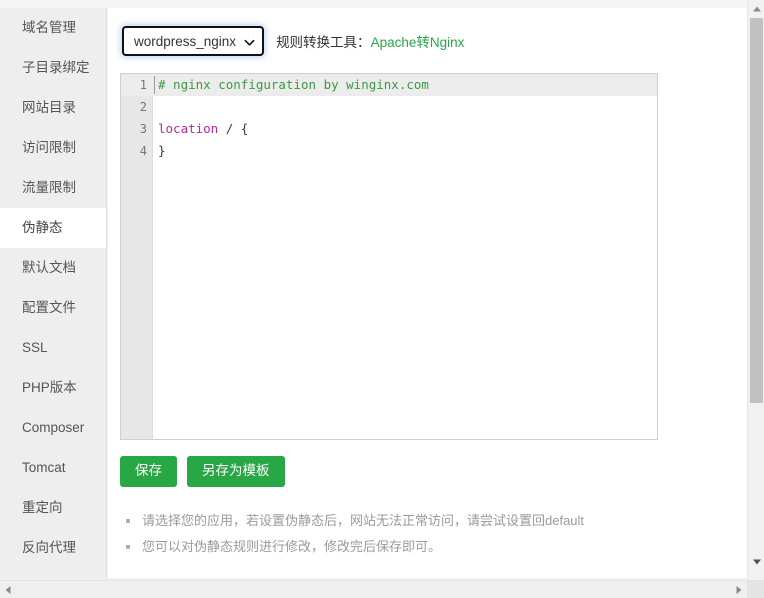 Image resolution: width=764 pixels, height=598 pixels. What do you see at coordinates (188, 128) in the screenshot?
I see `code-token-keyword: location` at bounding box center [188, 128].